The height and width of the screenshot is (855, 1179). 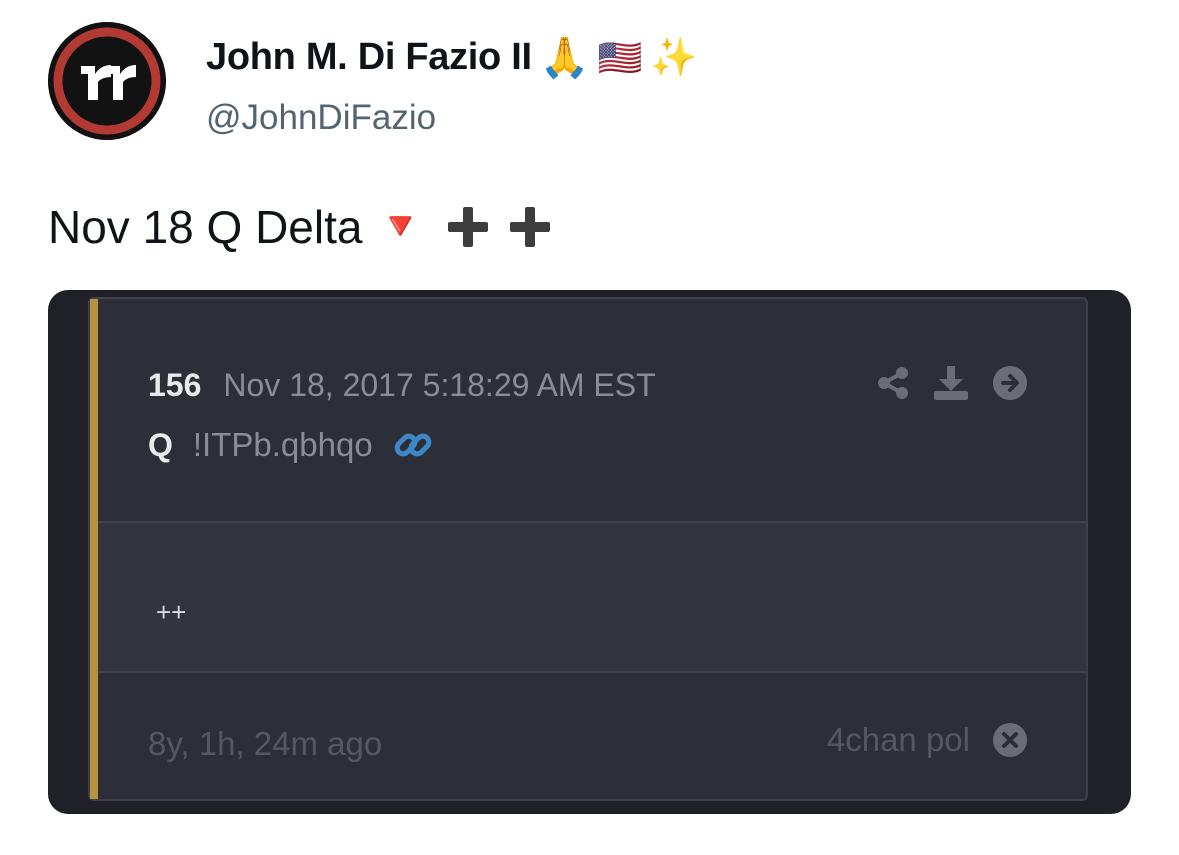 I want to click on link-icon, so click(x=413, y=445).